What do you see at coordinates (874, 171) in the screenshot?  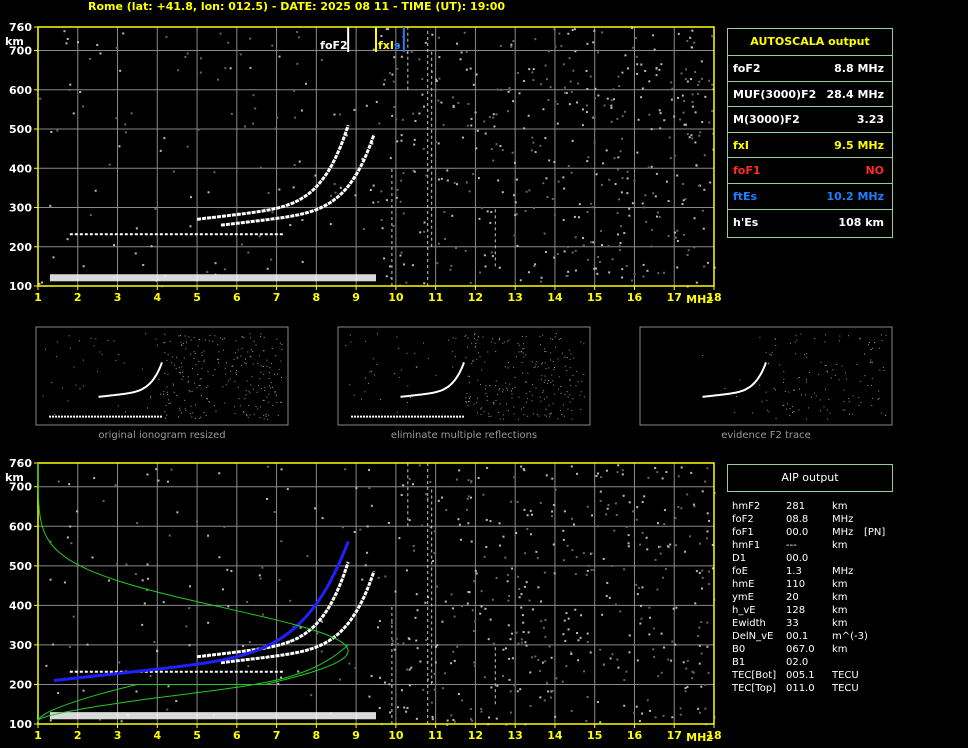 I see `autoscala-value: NO` at bounding box center [874, 171].